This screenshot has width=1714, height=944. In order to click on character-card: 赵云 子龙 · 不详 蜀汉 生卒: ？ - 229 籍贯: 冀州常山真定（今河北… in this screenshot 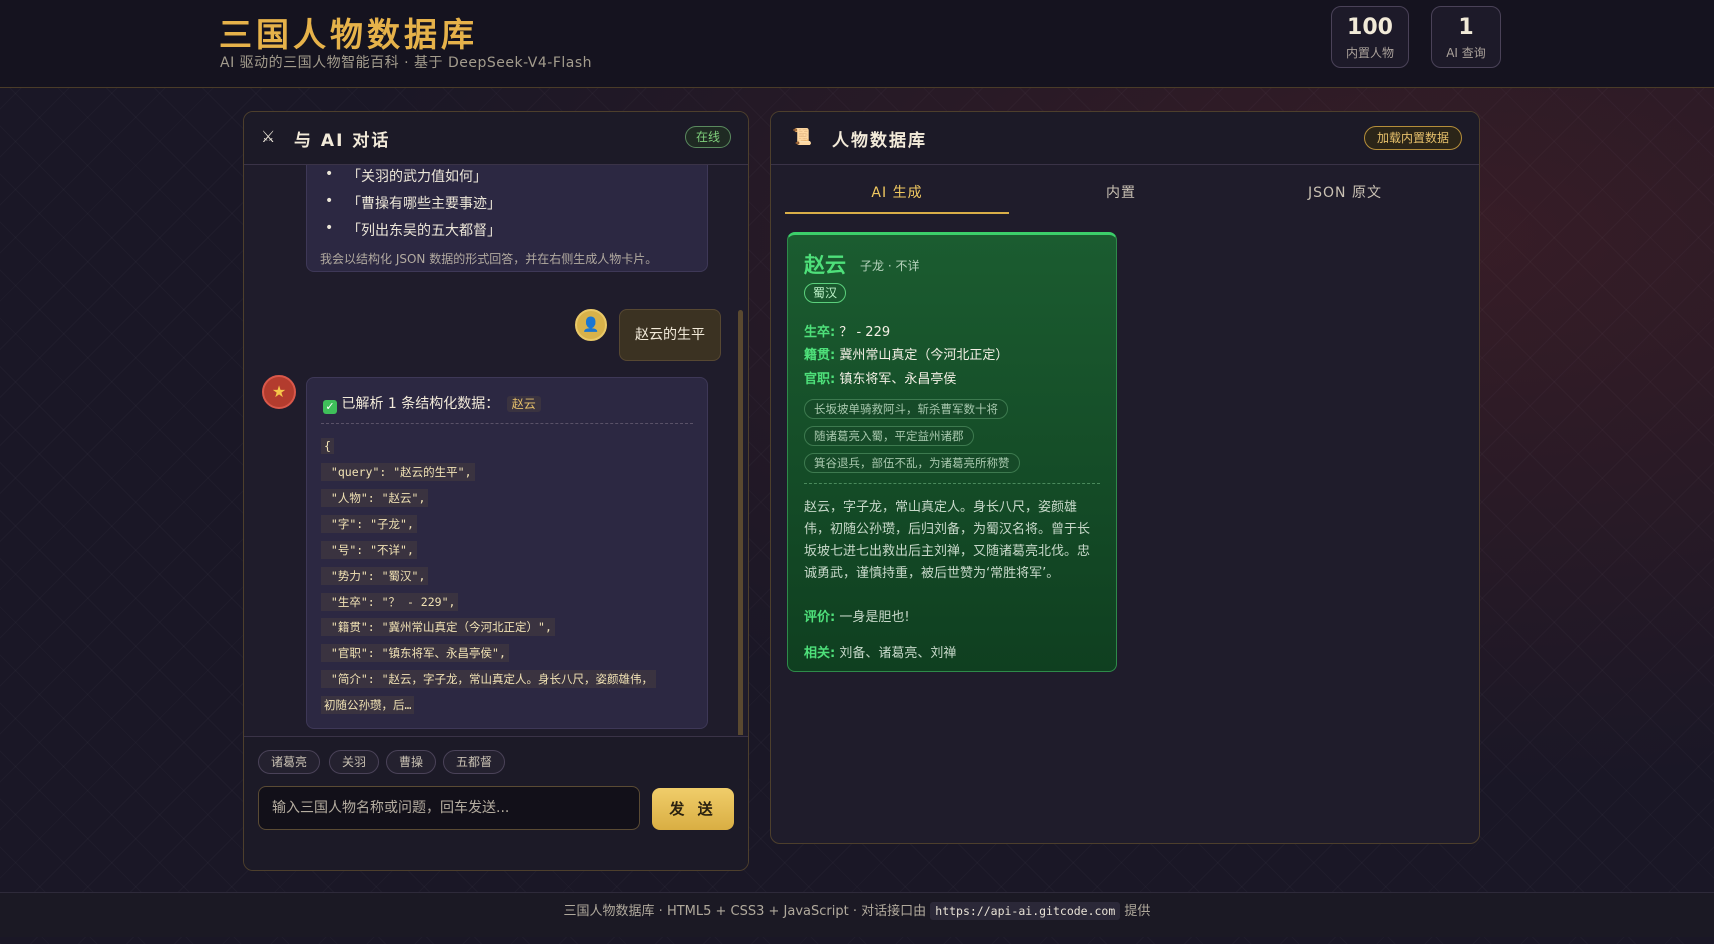, I will do `click(952, 452)`.